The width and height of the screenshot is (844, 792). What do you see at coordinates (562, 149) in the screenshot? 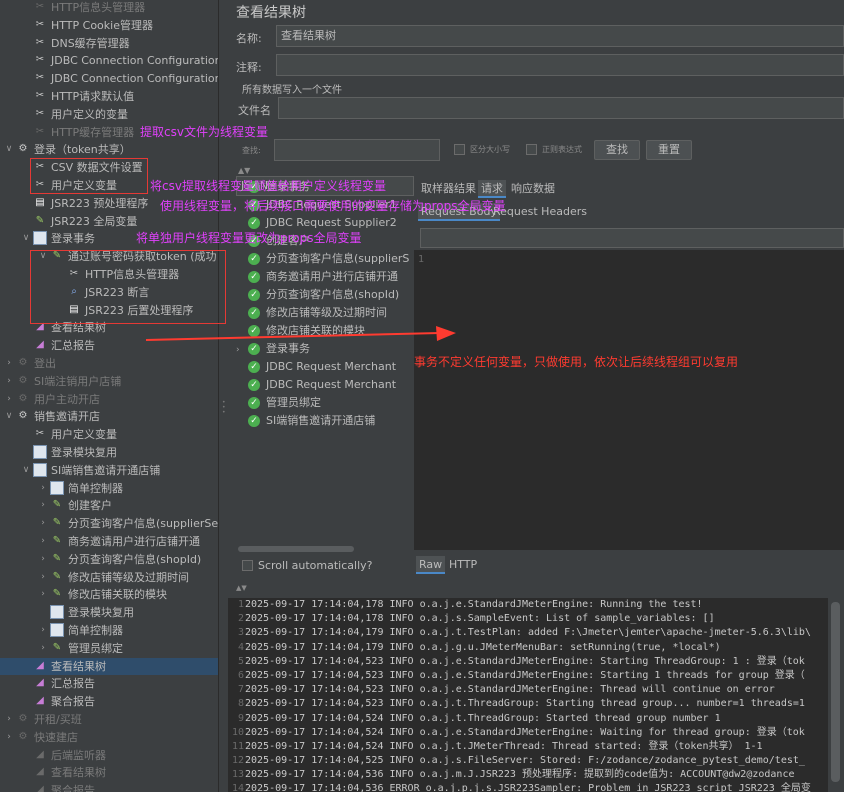
I see `regex-label: 正则表达式` at bounding box center [562, 149].